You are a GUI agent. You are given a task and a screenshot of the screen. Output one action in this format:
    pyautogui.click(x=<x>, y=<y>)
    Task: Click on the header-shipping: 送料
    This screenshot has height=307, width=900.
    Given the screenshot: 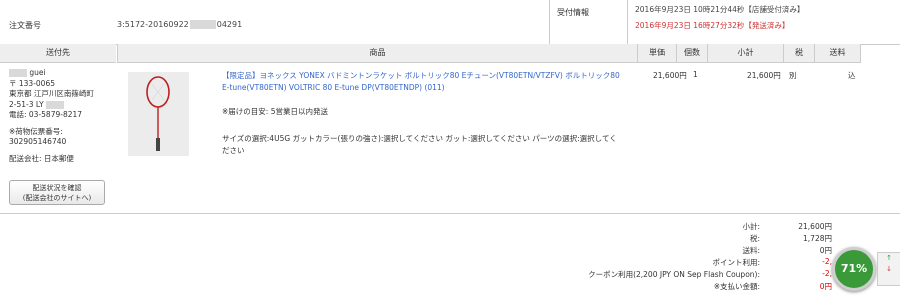 What is the action you would take?
    pyautogui.click(x=837, y=53)
    